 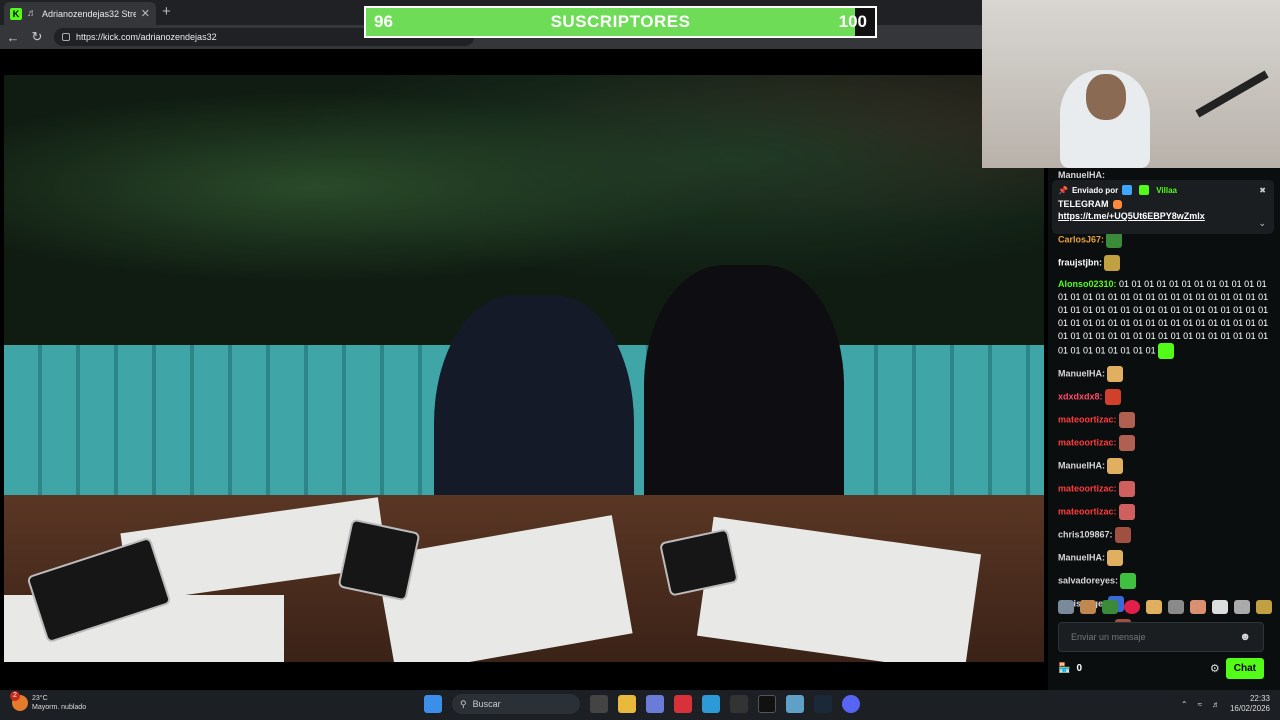 What do you see at coordinates (1081, 239) in the screenshot?
I see `chat-message-username: CarlosJ67:` at bounding box center [1081, 239].